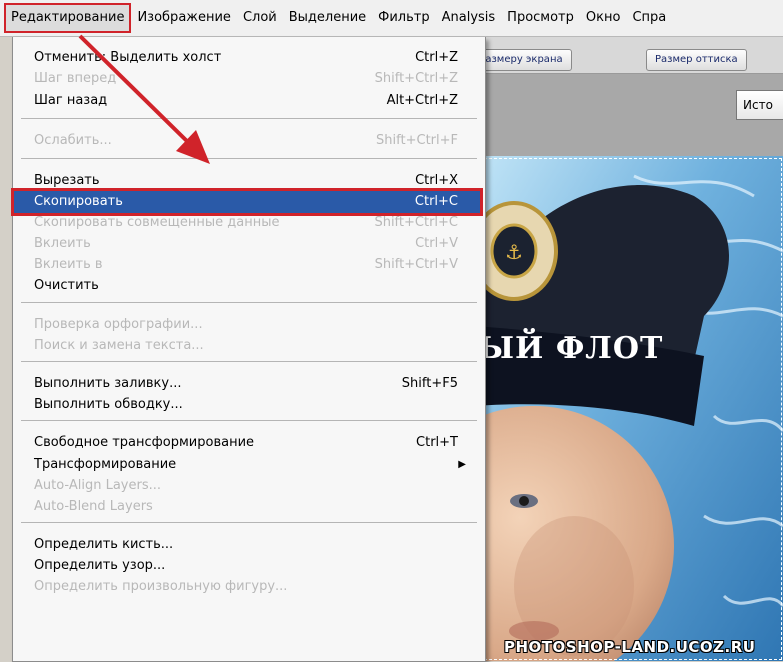 This screenshot has width=783, height=662. Describe the element at coordinates (68, 18) in the screenshot. I see `menu-edit: Редактирование` at that location.